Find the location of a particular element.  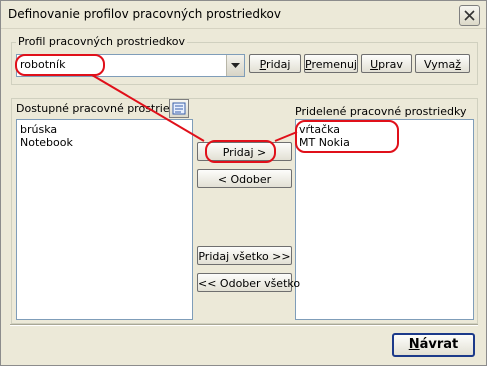

footer-separator is located at coordinates (244, 325).